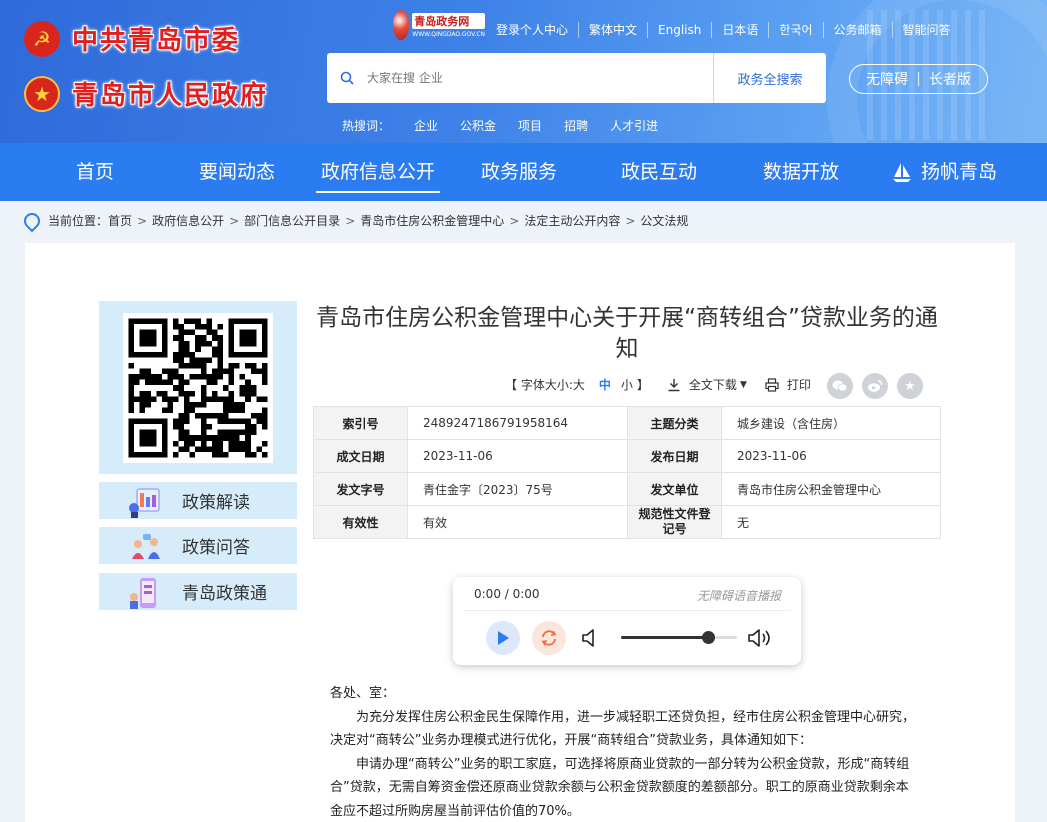  Describe the element at coordinates (712, 385) in the screenshot. I see `download-label: 全文下载` at that location.